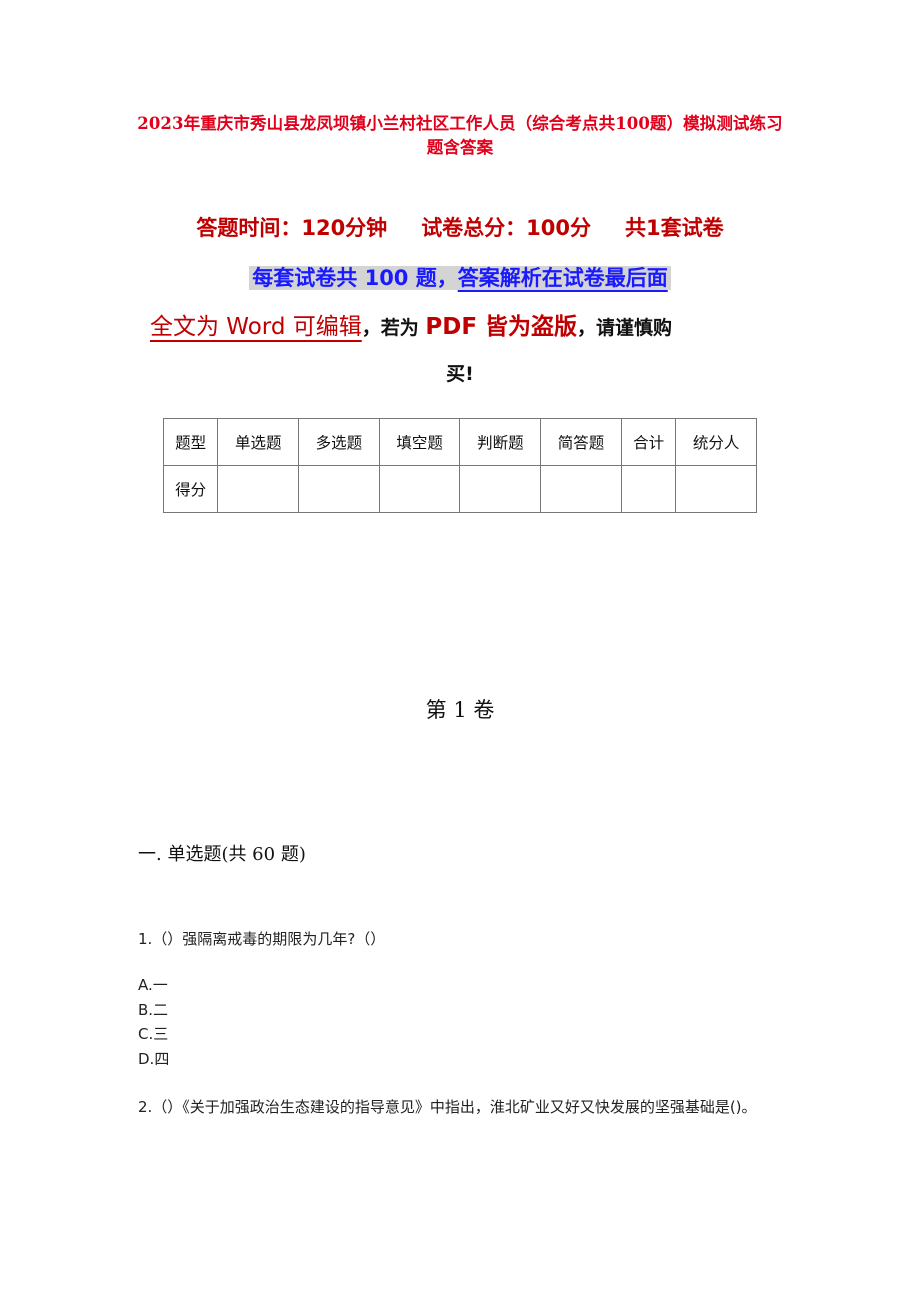 The height and width of the screenshot is (1302, 920). What do you see at coordinates (419, 442) in the screenshot?
I see `score-table-header-cell: 填空题` at bounding box center [419, 442].